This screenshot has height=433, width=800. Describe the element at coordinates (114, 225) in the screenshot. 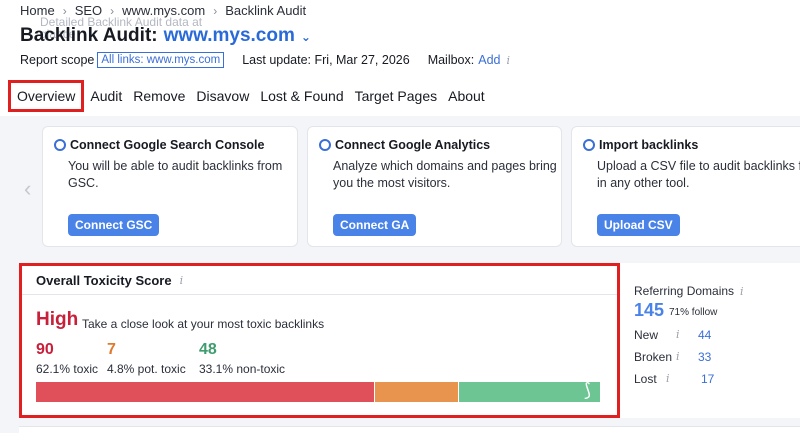

I see `connect-gsc-button: Connect GSC` at that location.